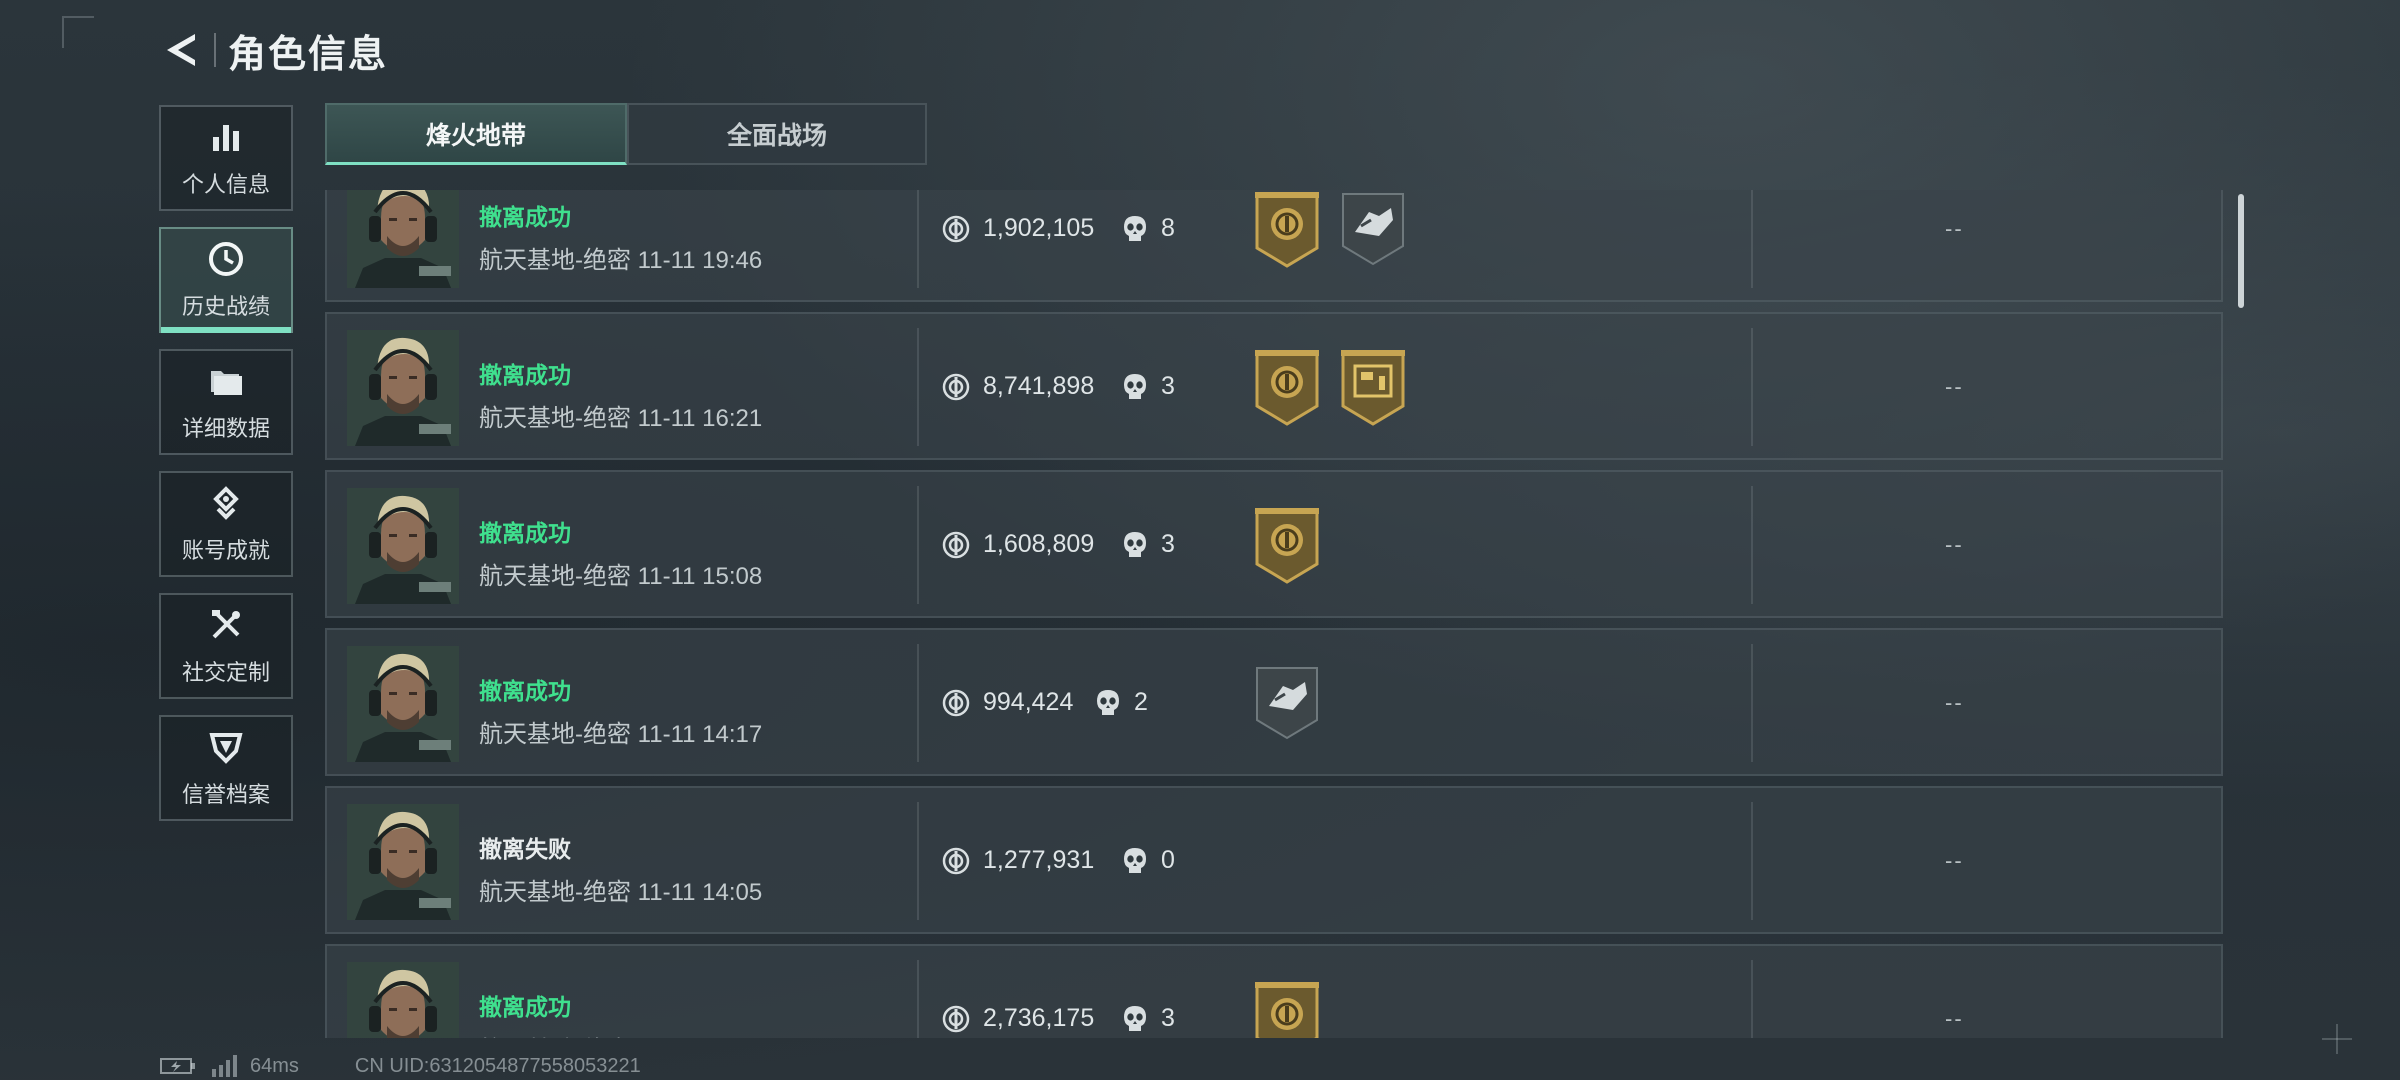 The image size is (2400, 1080). Describe the element at coordinates (2241, 251) in the screenshot. I see `list-scrollbar` at that location.